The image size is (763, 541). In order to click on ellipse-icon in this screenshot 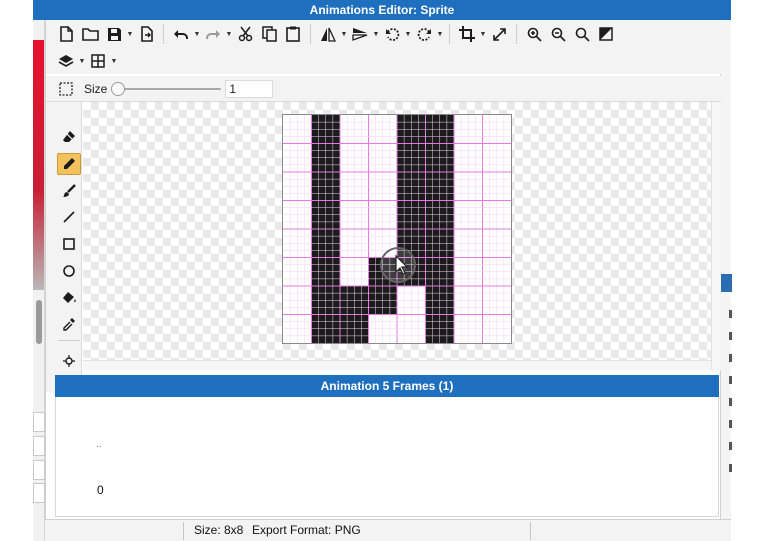, I will do `click(69, 271)`.